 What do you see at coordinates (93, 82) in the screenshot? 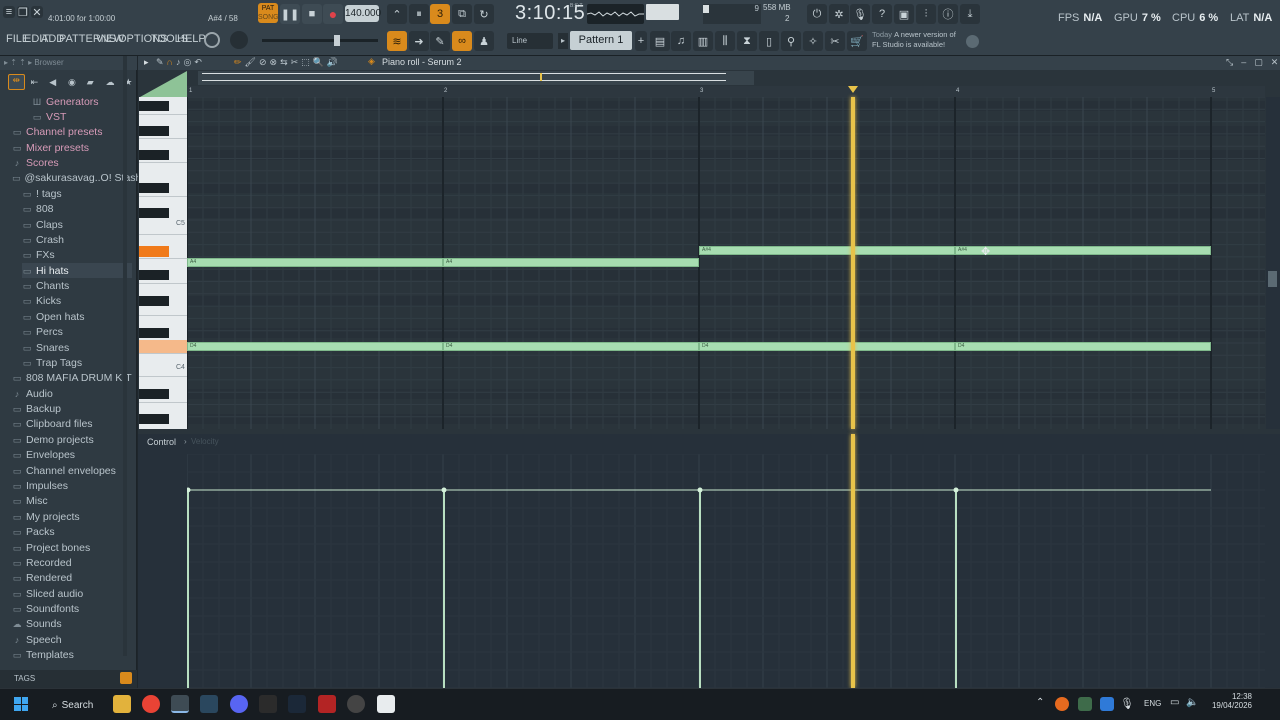
I see `browser-clip-icon: ▰` at bounding box center [93, 82].